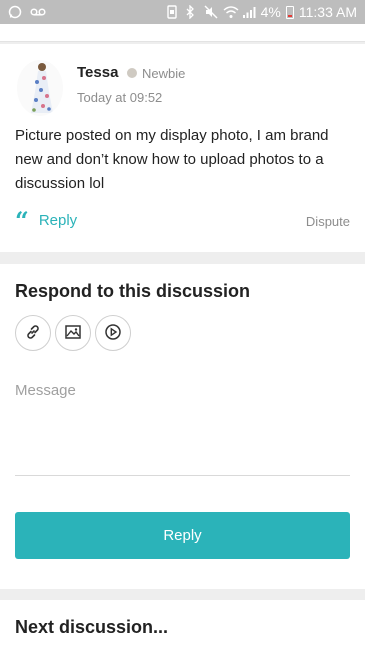  What do you see at coordinates (182, 535) in the screenshot?
I see `reply-submit-button: Reply` at bounding box center [182, 535].